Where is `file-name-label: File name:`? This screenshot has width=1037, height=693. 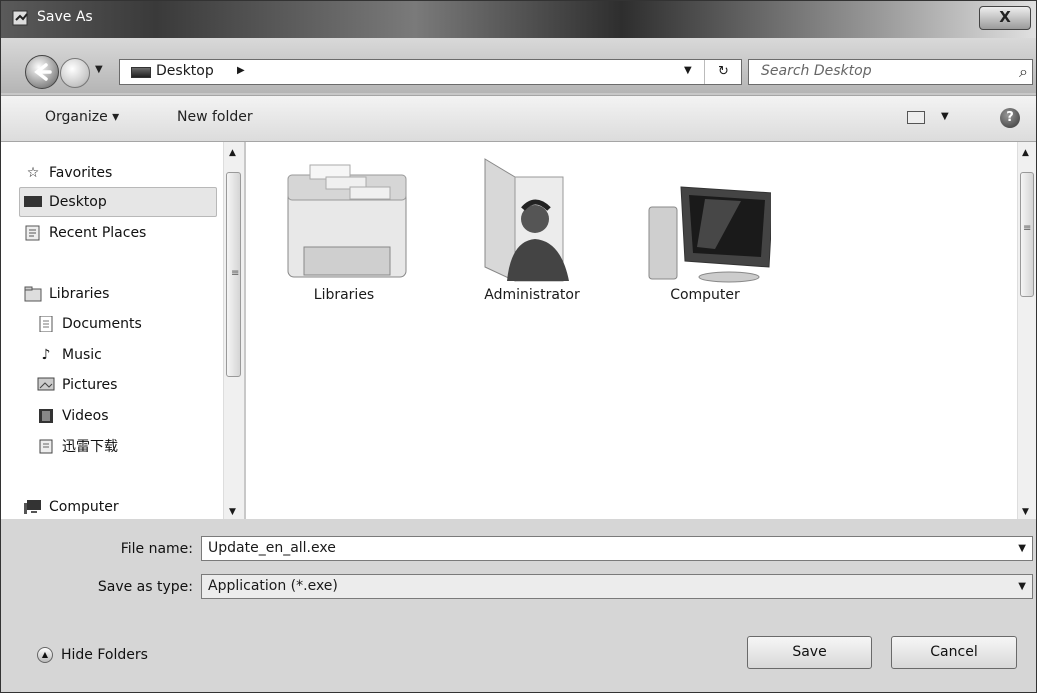 file-name-label: File name: is located at coordinates (156, 549).